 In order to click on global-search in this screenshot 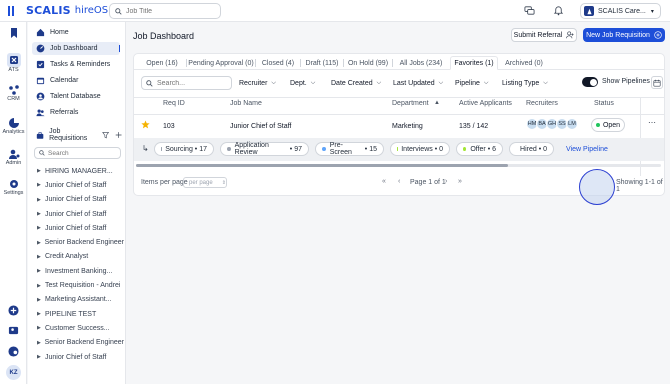, I will do `click(165, 11)`.